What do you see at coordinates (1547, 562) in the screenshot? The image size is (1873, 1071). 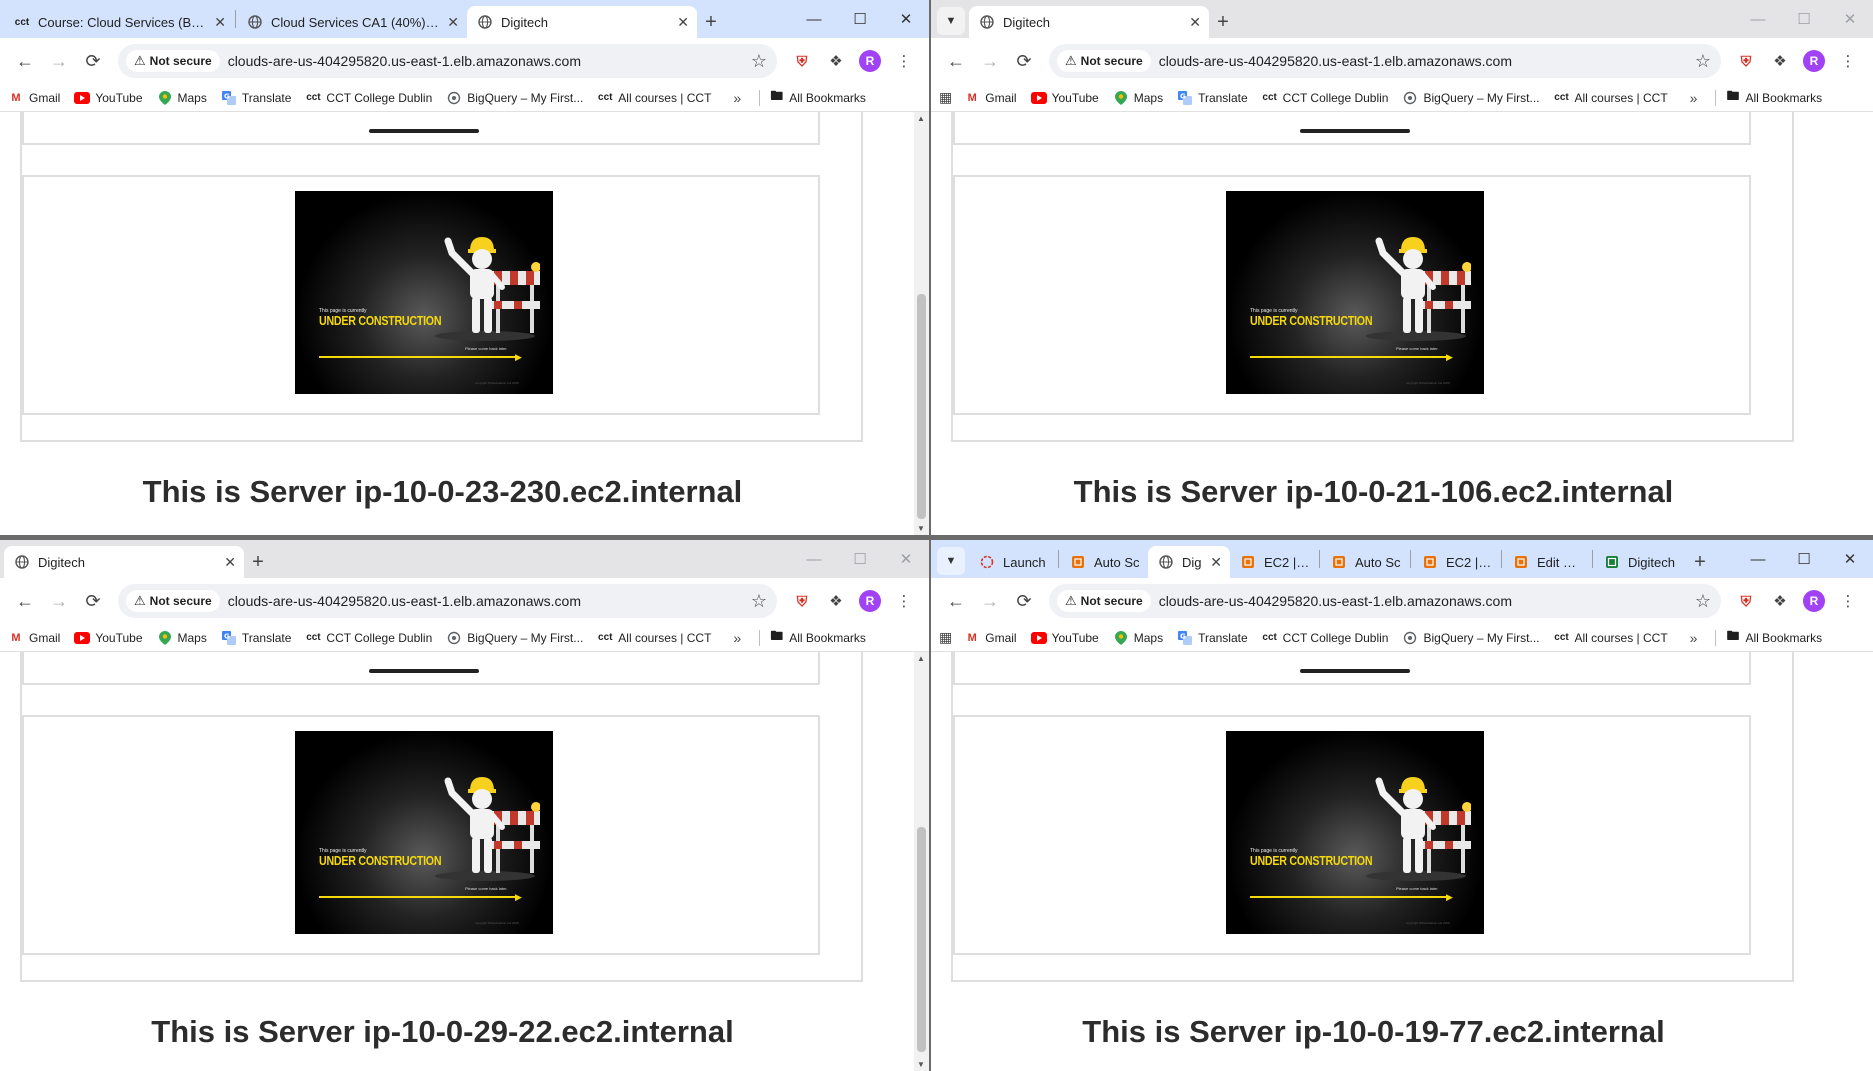 I see `browser-tab: Edit use` at bounding box center [1547, 562].